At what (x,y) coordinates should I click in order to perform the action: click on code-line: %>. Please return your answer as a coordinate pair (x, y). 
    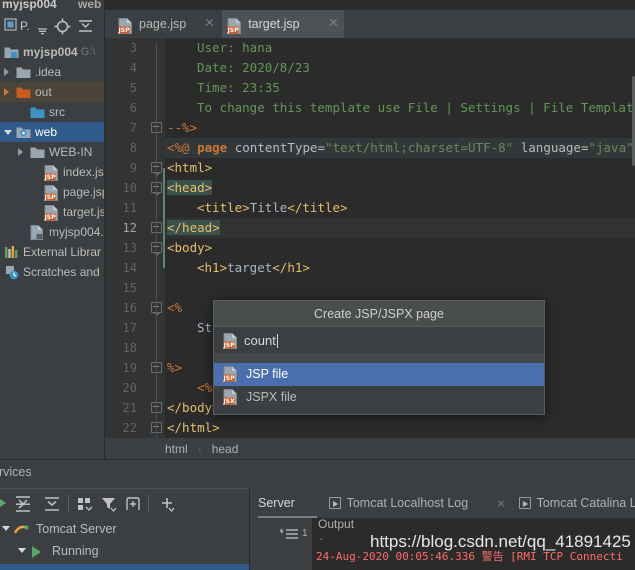
    Looking at the image, I should click on (174, 368).